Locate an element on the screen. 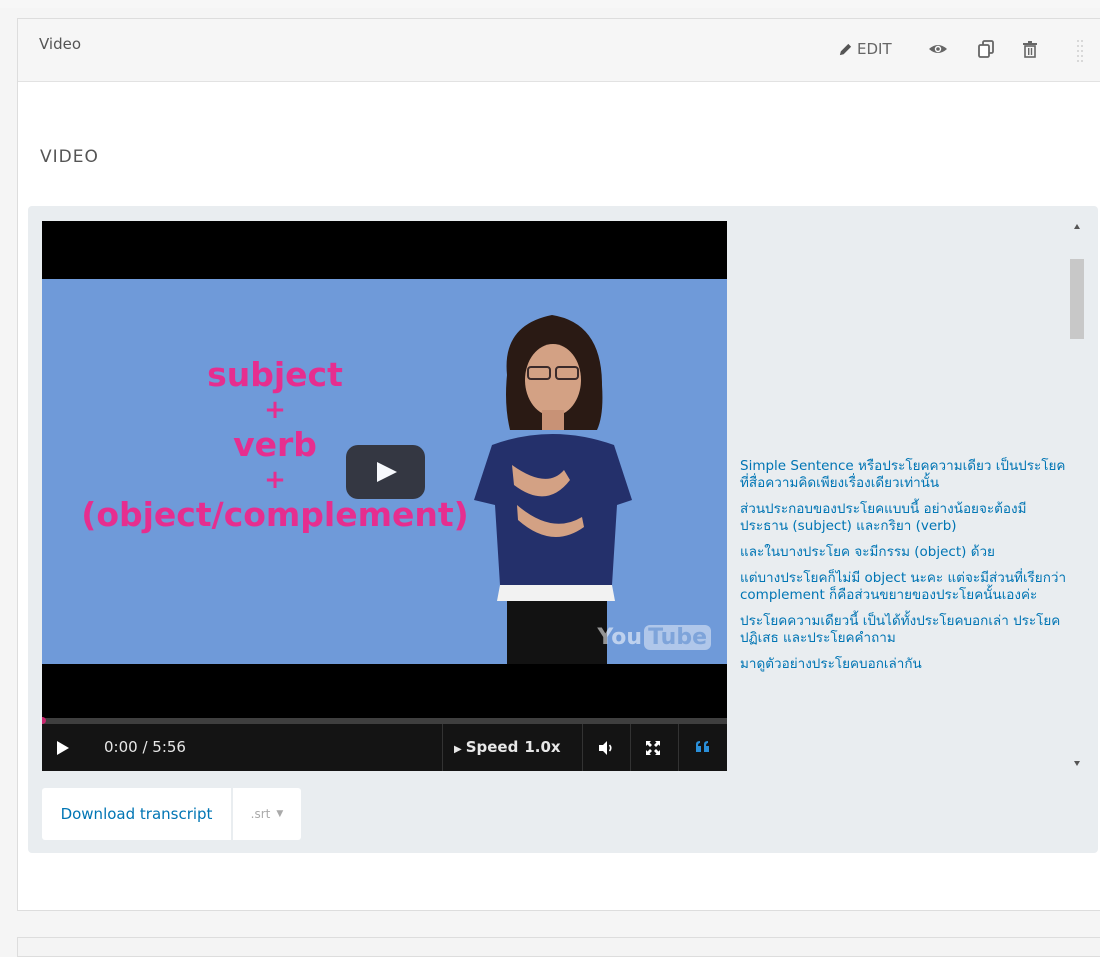  play-icon is located at coordinates (63, 748).